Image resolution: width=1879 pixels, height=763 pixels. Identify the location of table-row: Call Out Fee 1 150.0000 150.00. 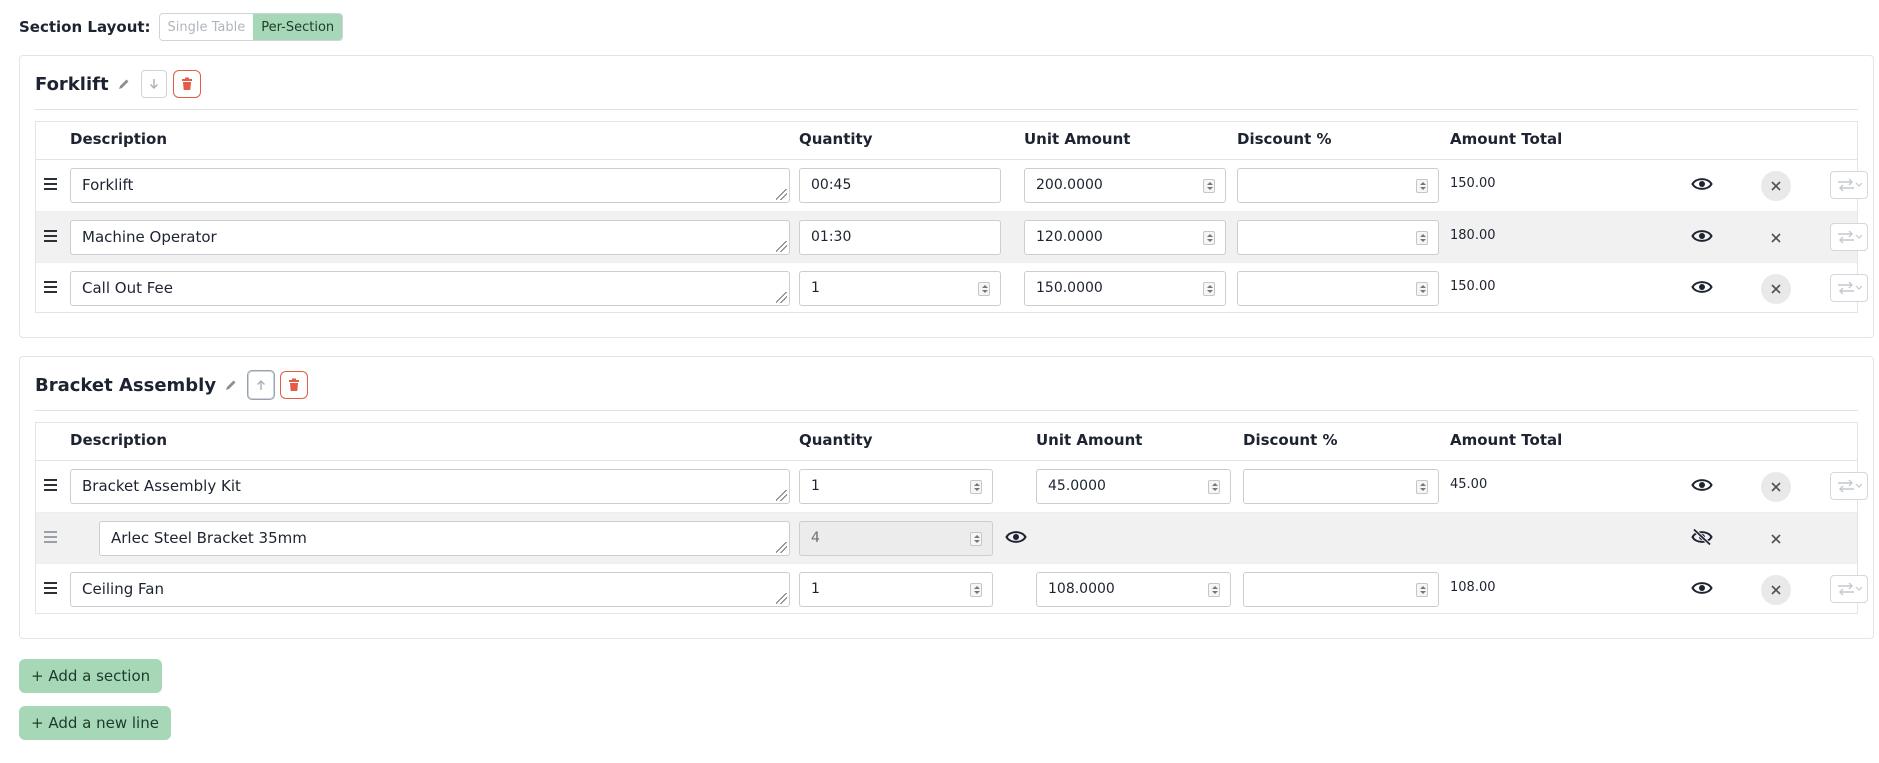
(952, 287).